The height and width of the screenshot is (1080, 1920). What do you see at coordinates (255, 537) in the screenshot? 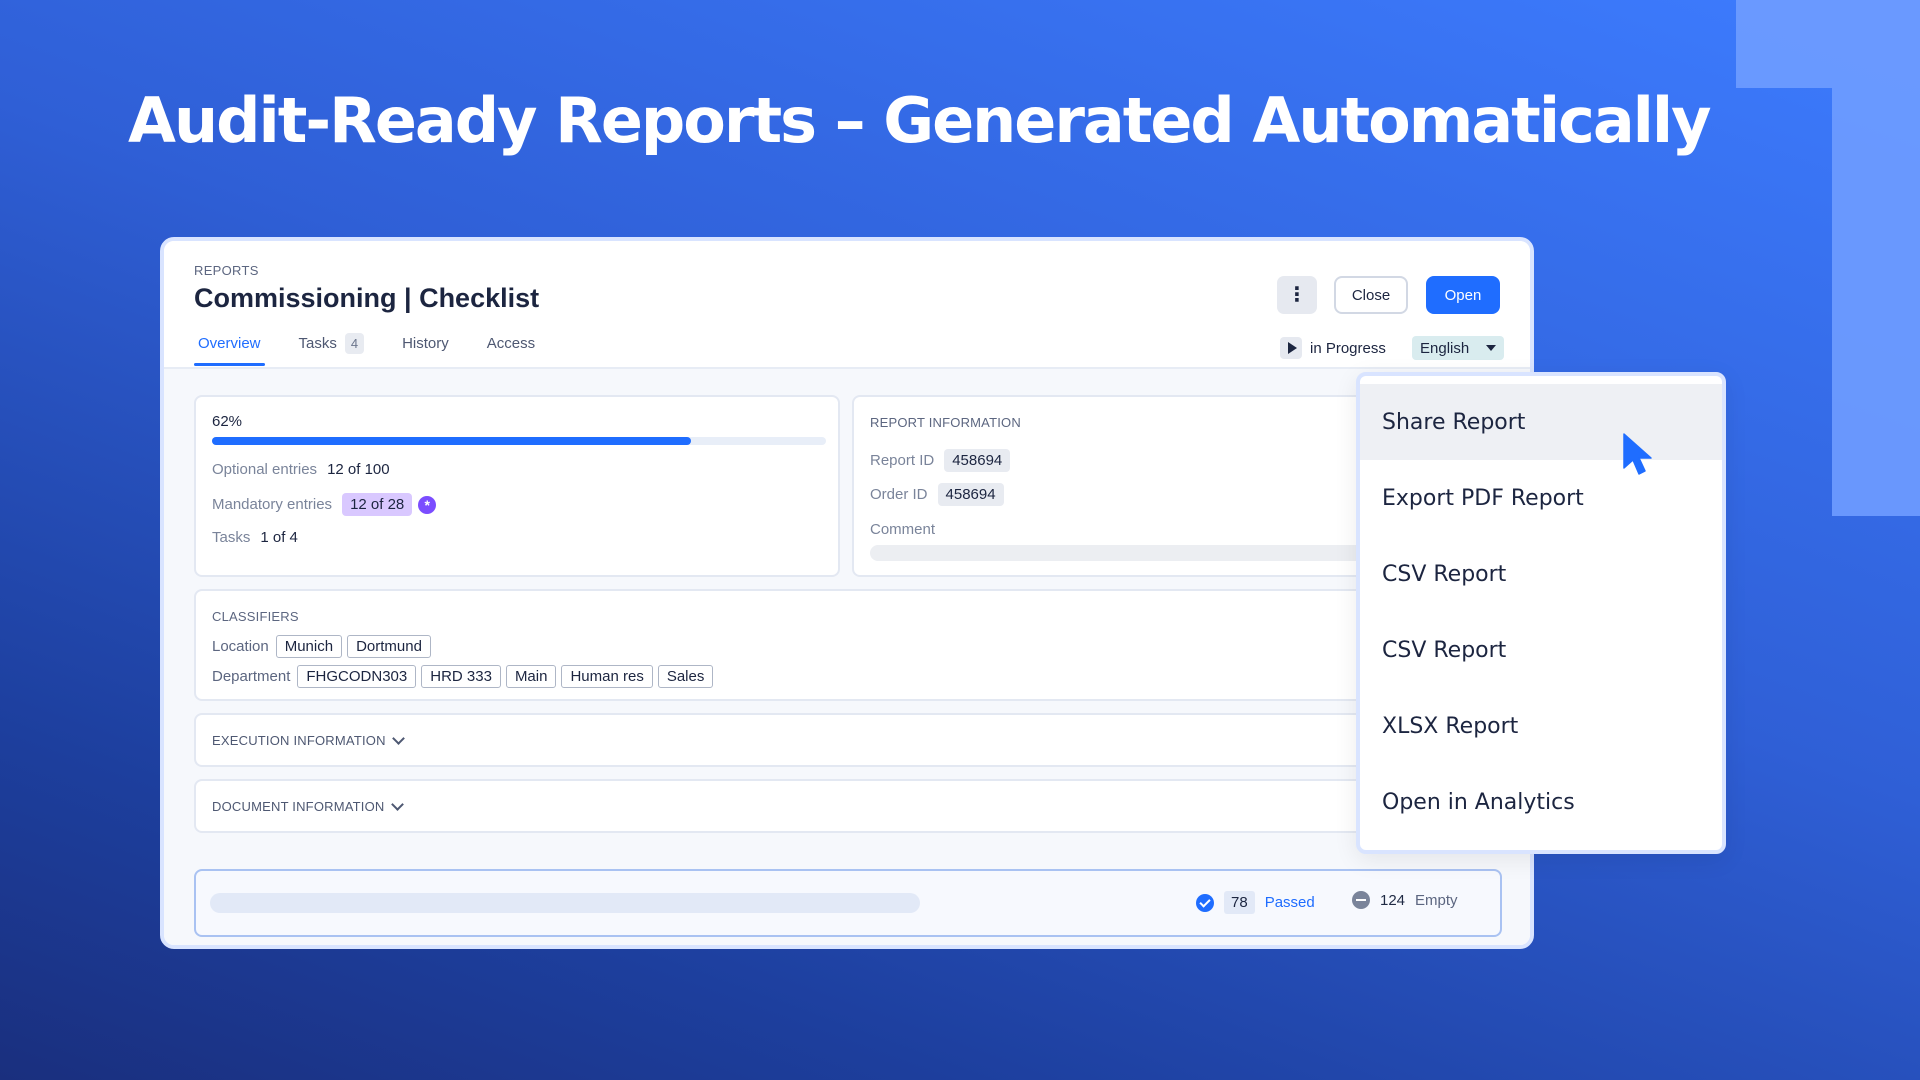
I see `tasks-row: Tasks 1 of 4` at bounding box center [255, 537].